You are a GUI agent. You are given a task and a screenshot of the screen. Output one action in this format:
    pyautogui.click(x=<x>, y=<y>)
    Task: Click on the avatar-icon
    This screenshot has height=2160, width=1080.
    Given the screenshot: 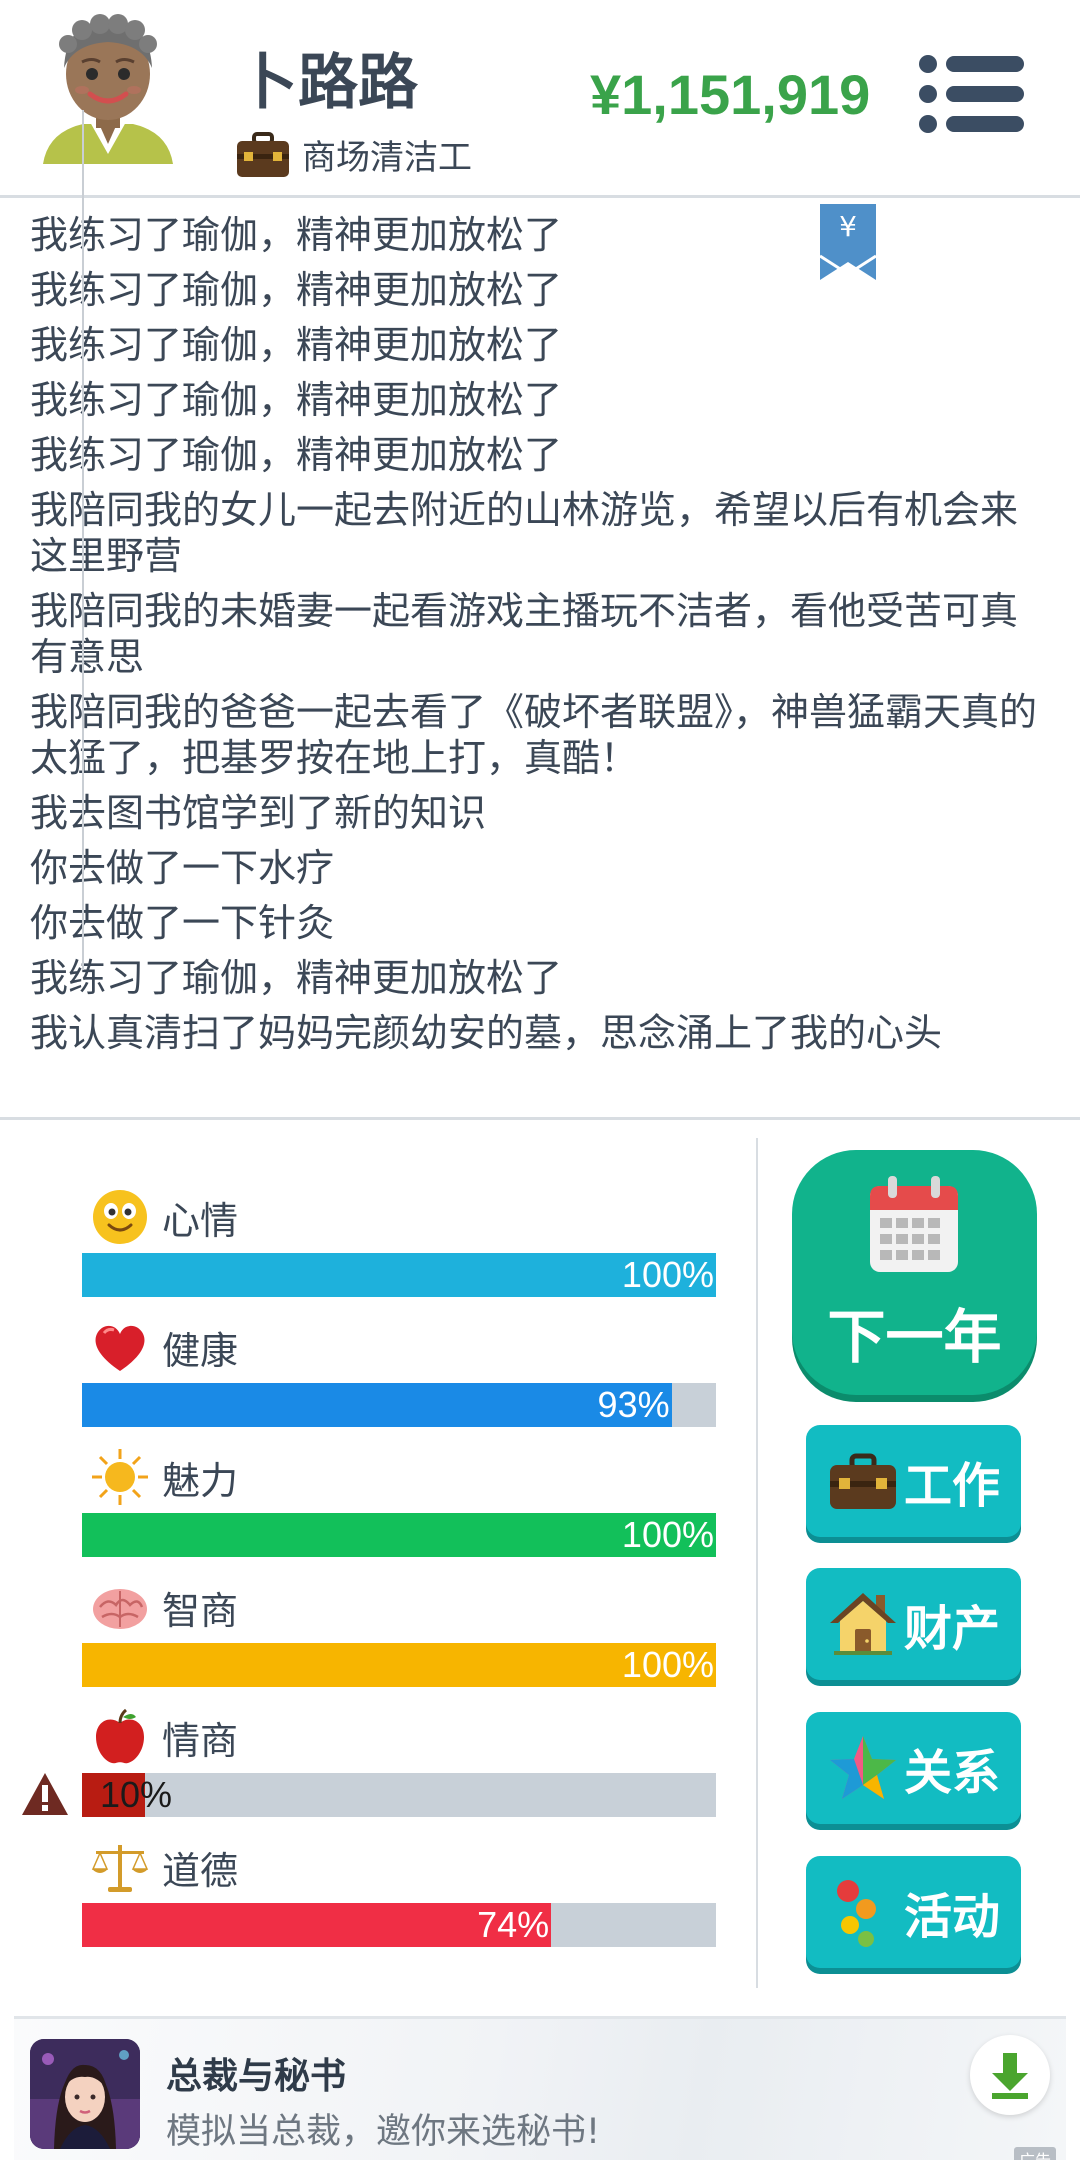 What is the action you would take?
    pyautogui.click(x=108, y=94)
    